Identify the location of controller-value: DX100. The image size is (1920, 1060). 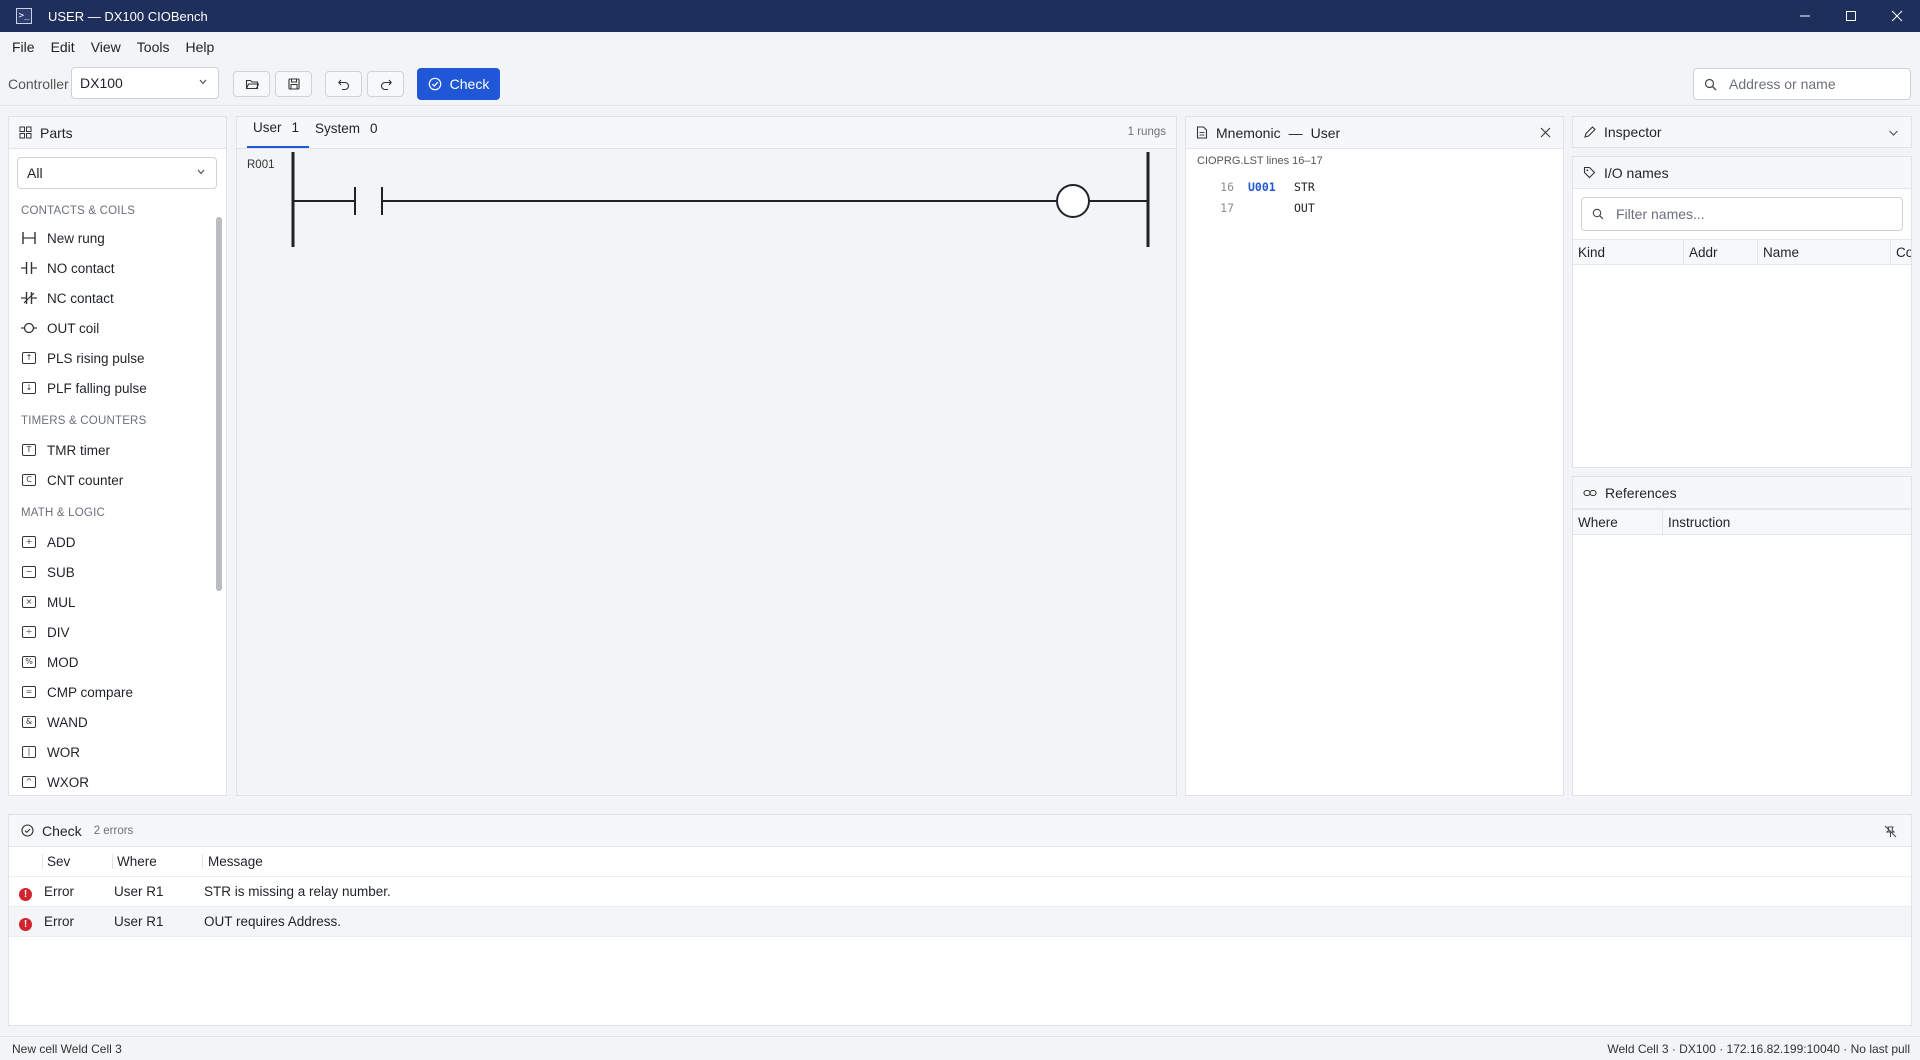
(101, 83).